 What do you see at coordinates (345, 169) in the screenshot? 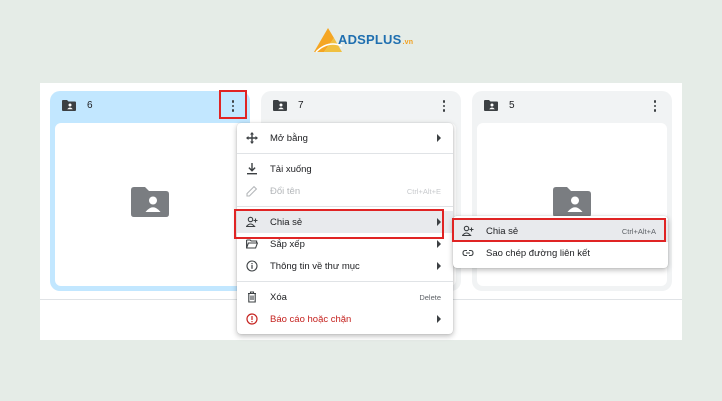
I see `menu-item-download: Tải xuống` at bounding box center [345, 169].